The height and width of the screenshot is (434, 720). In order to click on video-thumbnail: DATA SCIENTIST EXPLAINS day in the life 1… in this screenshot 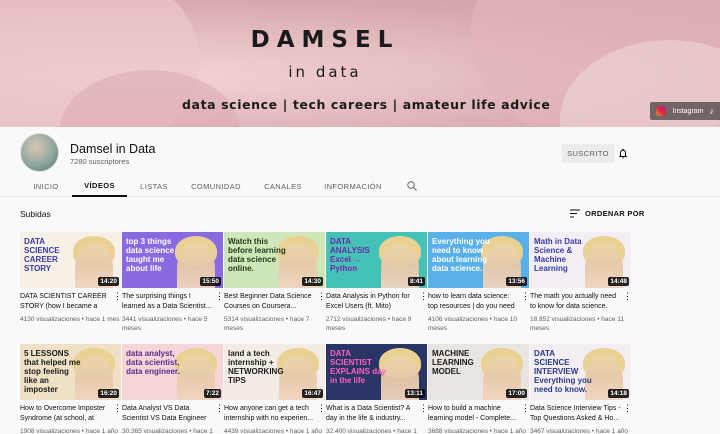, I will do `click(376, 372)`.